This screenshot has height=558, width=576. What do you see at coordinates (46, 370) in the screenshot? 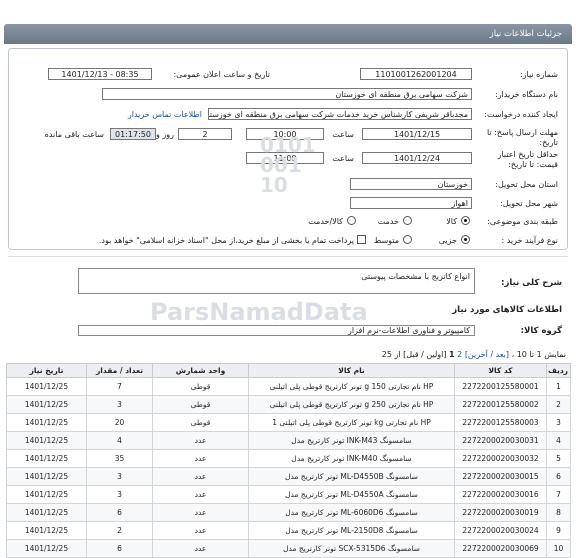
I see `col-header-need-date: تاریخ نیاز` at bounding box center [46, 370].